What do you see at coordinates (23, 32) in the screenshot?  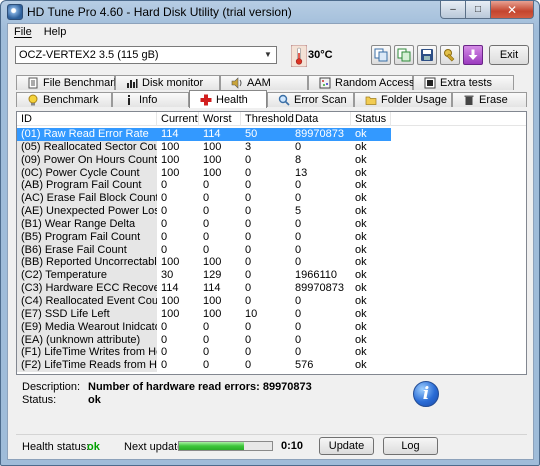 I see `menu-file: File` at bounding box center [23, 32].